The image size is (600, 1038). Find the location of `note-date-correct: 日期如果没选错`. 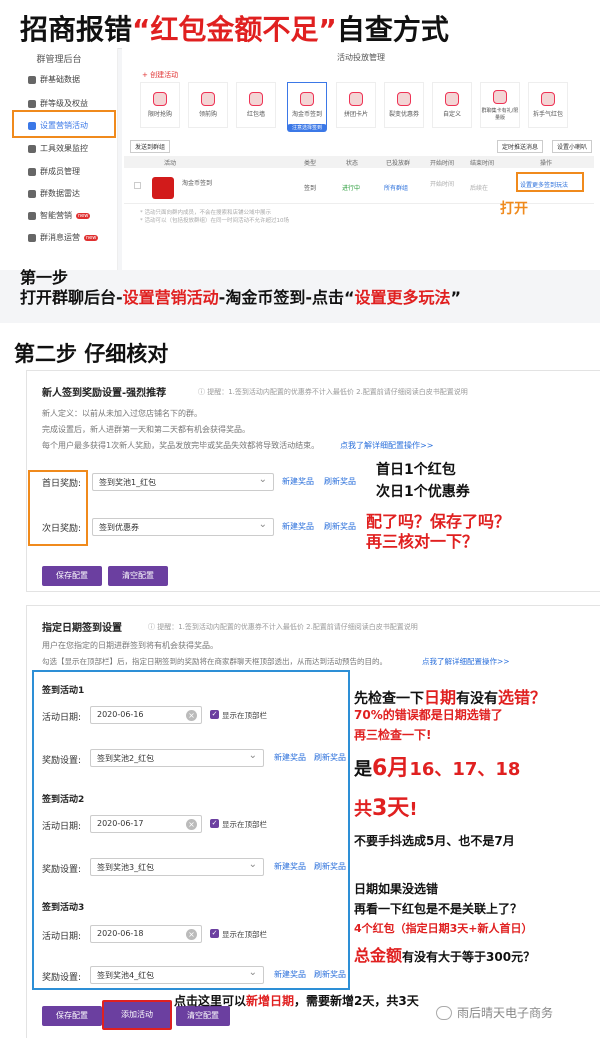

note-date-correct: 日期如果没选错 is located at coordinates (396, 889).